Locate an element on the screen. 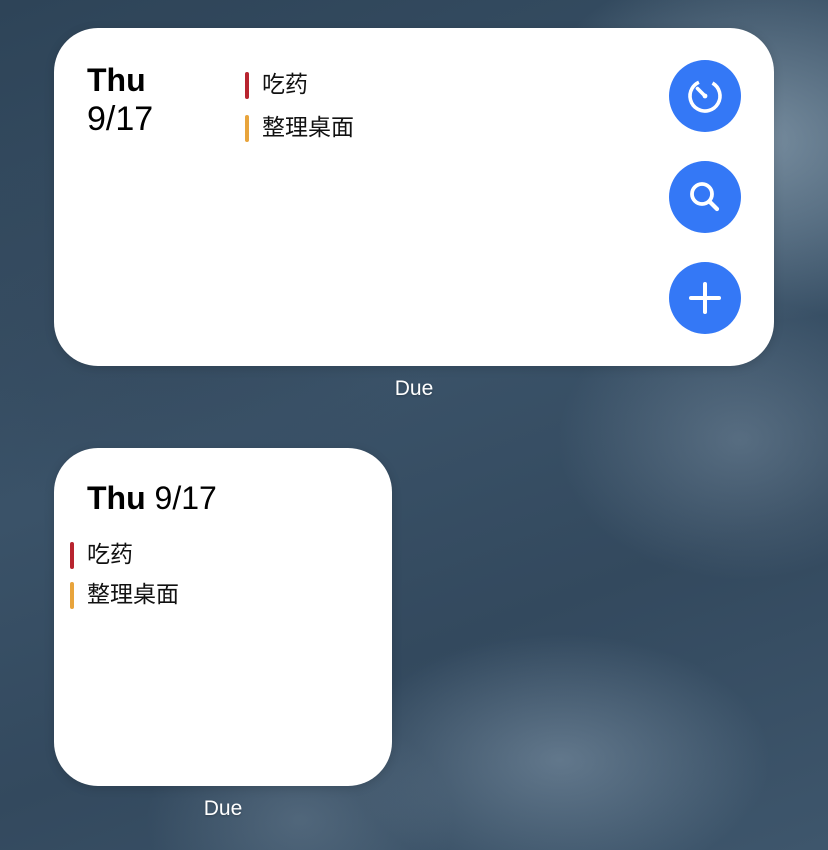 This screenshot has width=828, height=850. timer-button is located at coordinates (705, 96).